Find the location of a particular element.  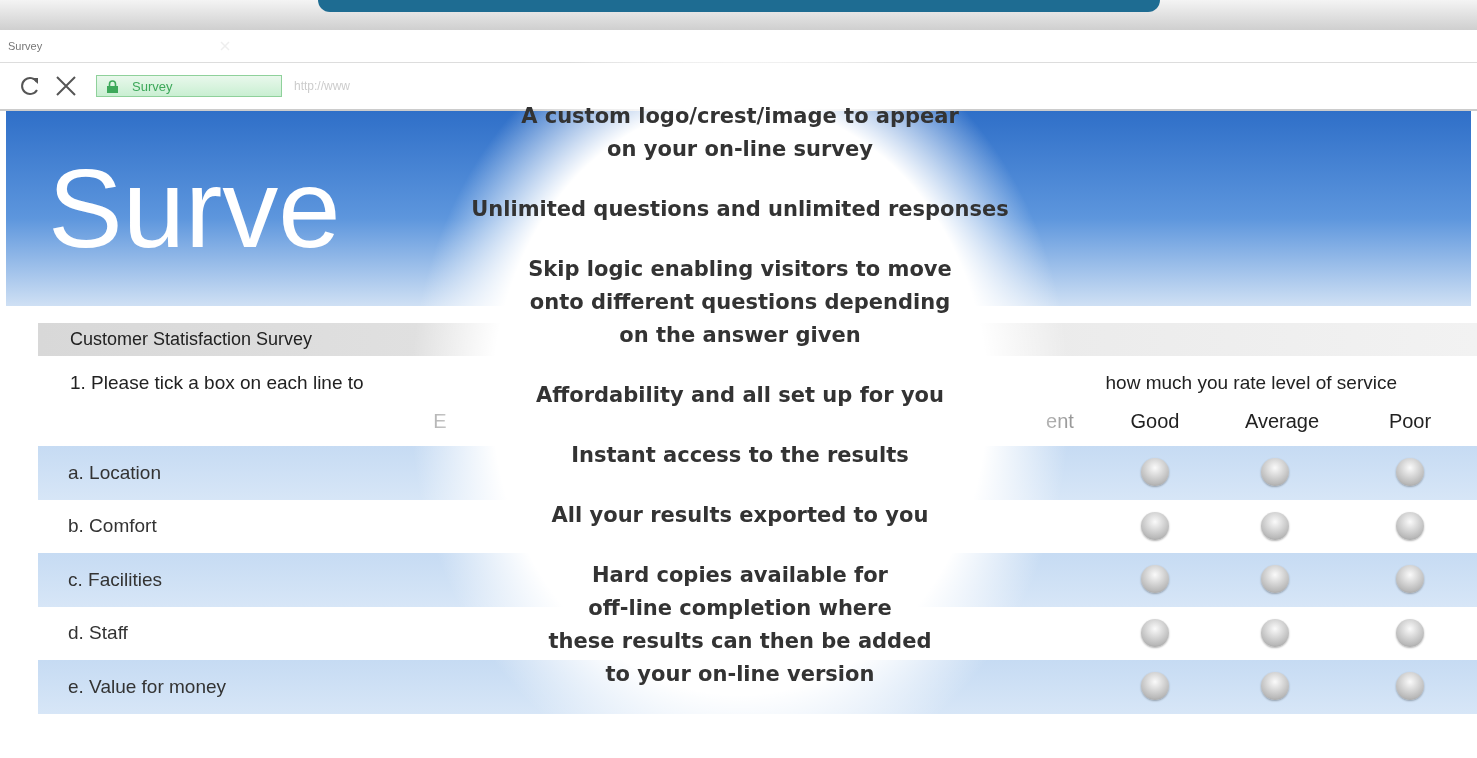

feature-text: Hard copies available for off-line completion where these results can then be added to your on-line version is located at coordinates (740, 625).